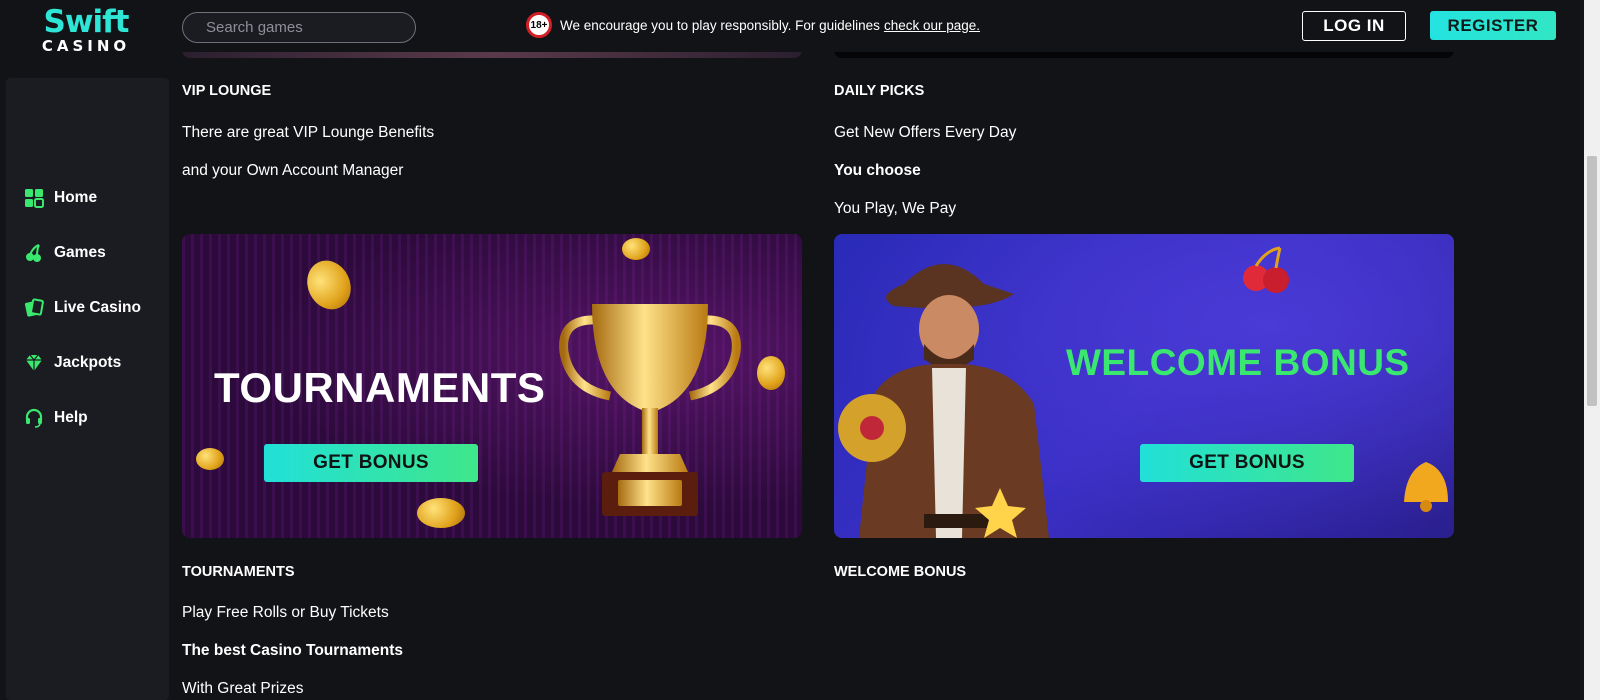 Image resolution: width=1600 pixels, height=700 pixels. What do you see at coordinates (932, 25) in the screenshot?
I see `guidelines-link: check our page.` at bounding box center [932, 25].